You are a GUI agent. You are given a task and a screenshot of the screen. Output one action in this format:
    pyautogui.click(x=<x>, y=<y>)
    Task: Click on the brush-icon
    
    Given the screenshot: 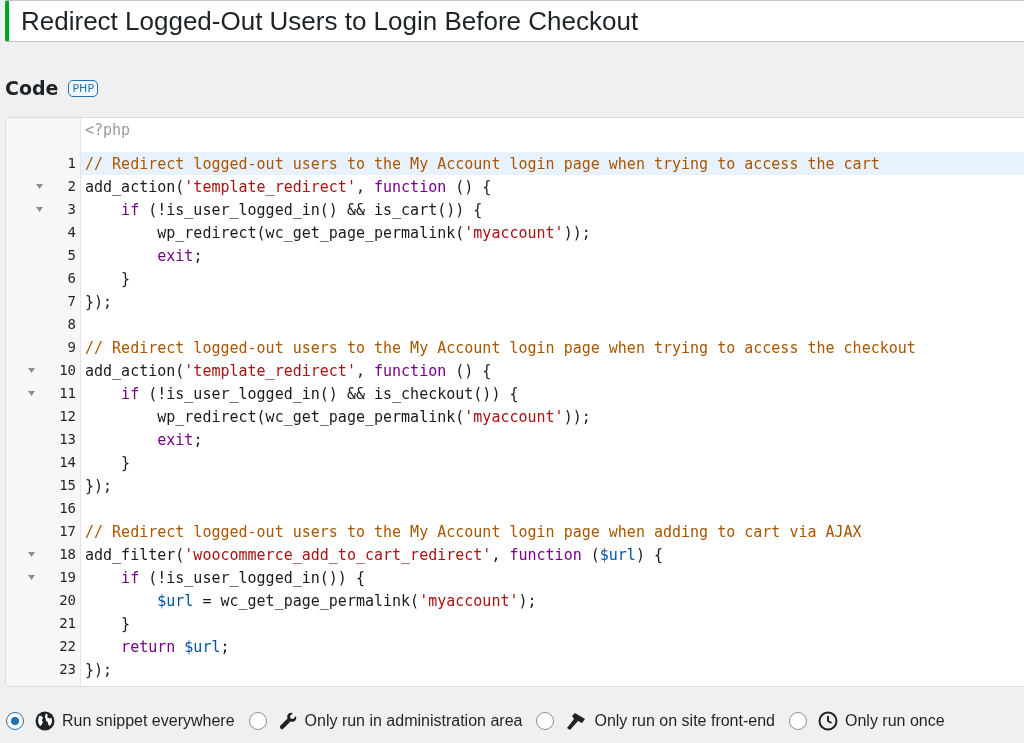 What is the action you would take?
    pyautogui.click(x=576, y=721)
    